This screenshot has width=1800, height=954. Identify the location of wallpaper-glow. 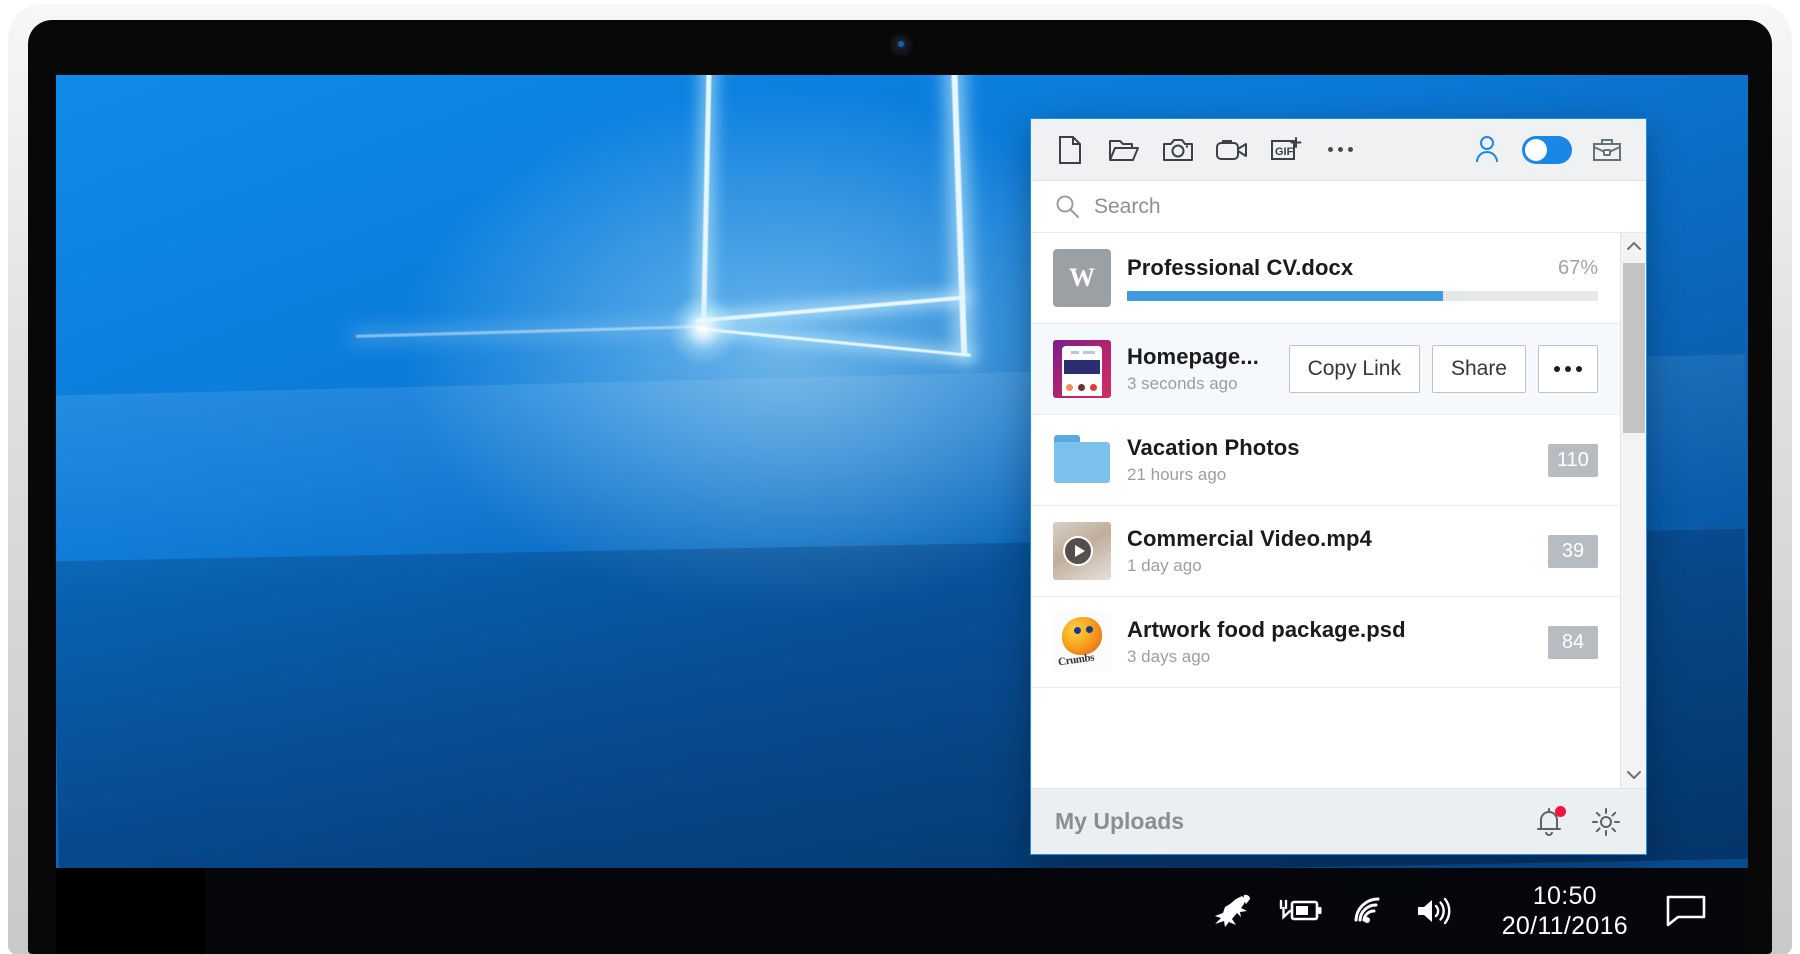
(703, 330).